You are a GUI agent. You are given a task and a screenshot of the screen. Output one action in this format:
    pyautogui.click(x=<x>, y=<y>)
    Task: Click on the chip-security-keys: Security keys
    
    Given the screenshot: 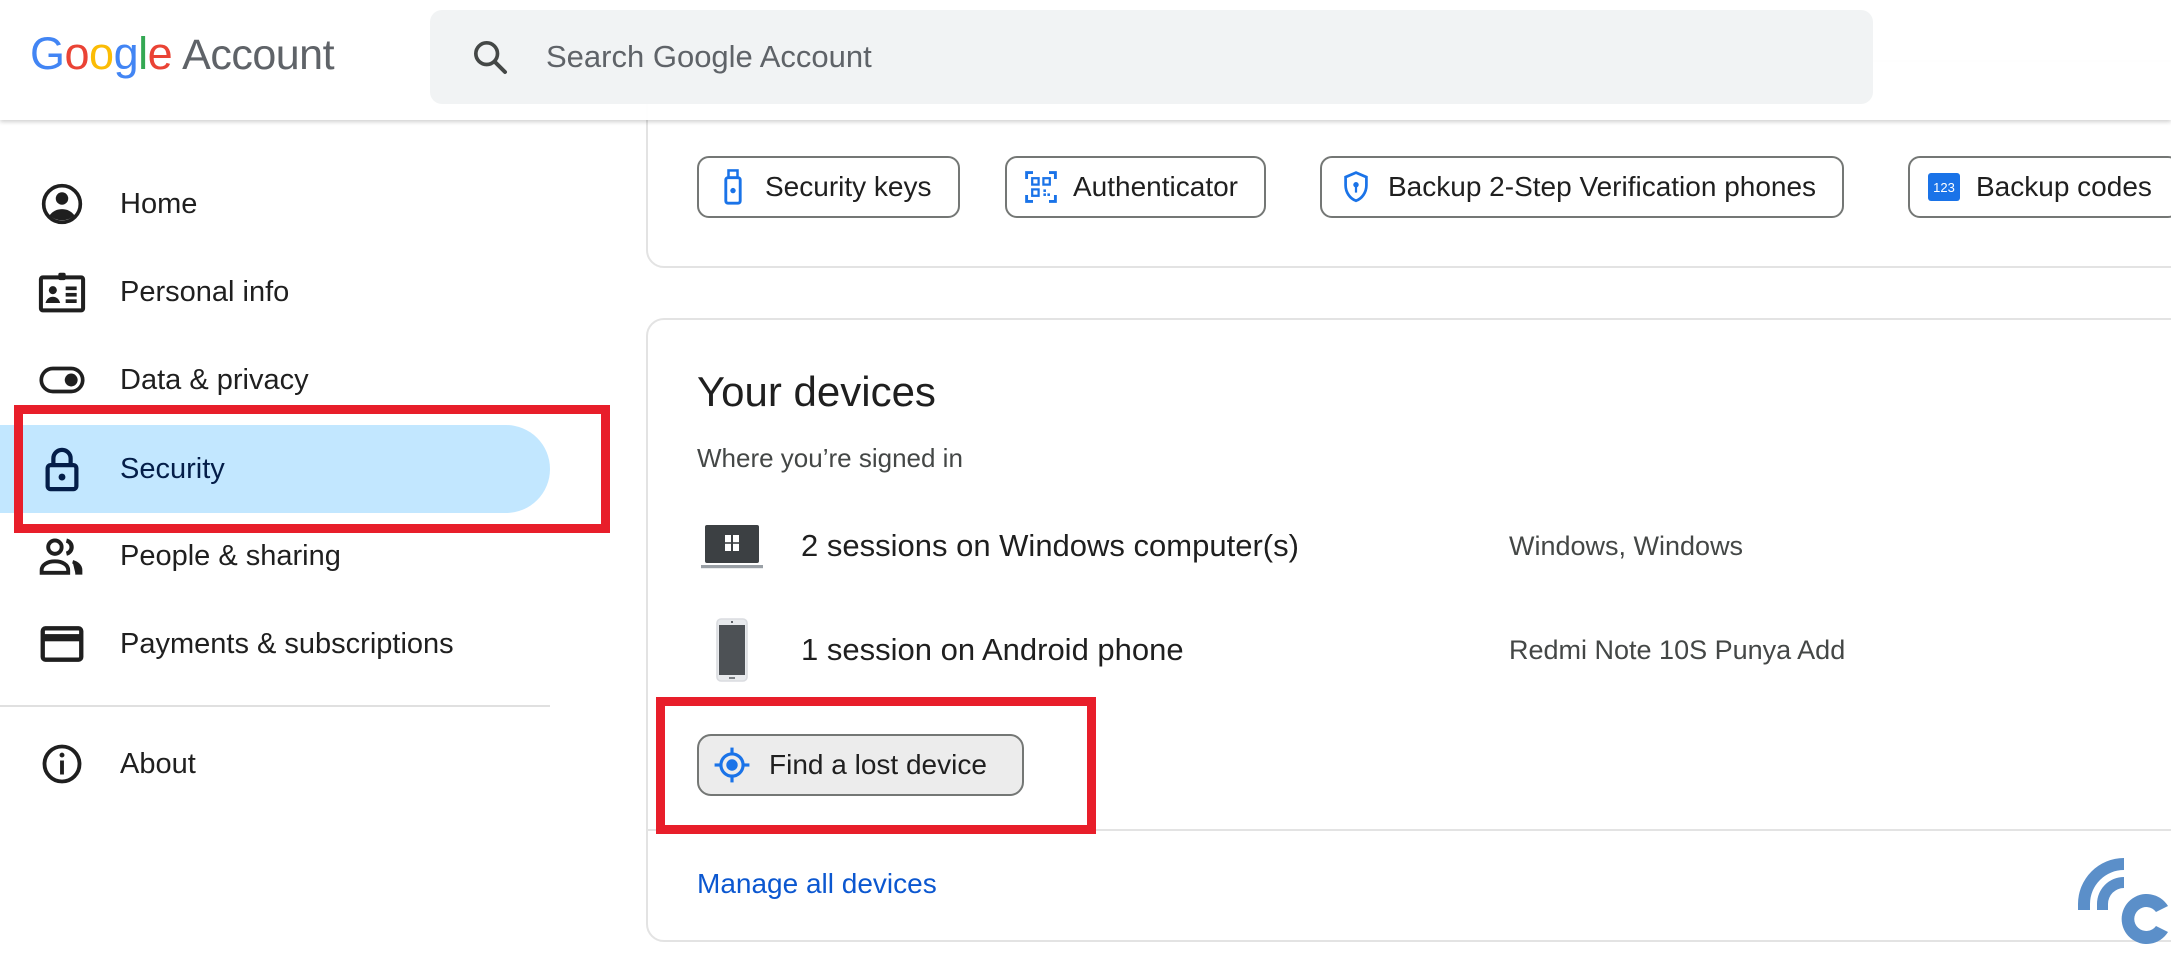 What is the action you would take?
    pyautogui.click(x=828, y=187)
    